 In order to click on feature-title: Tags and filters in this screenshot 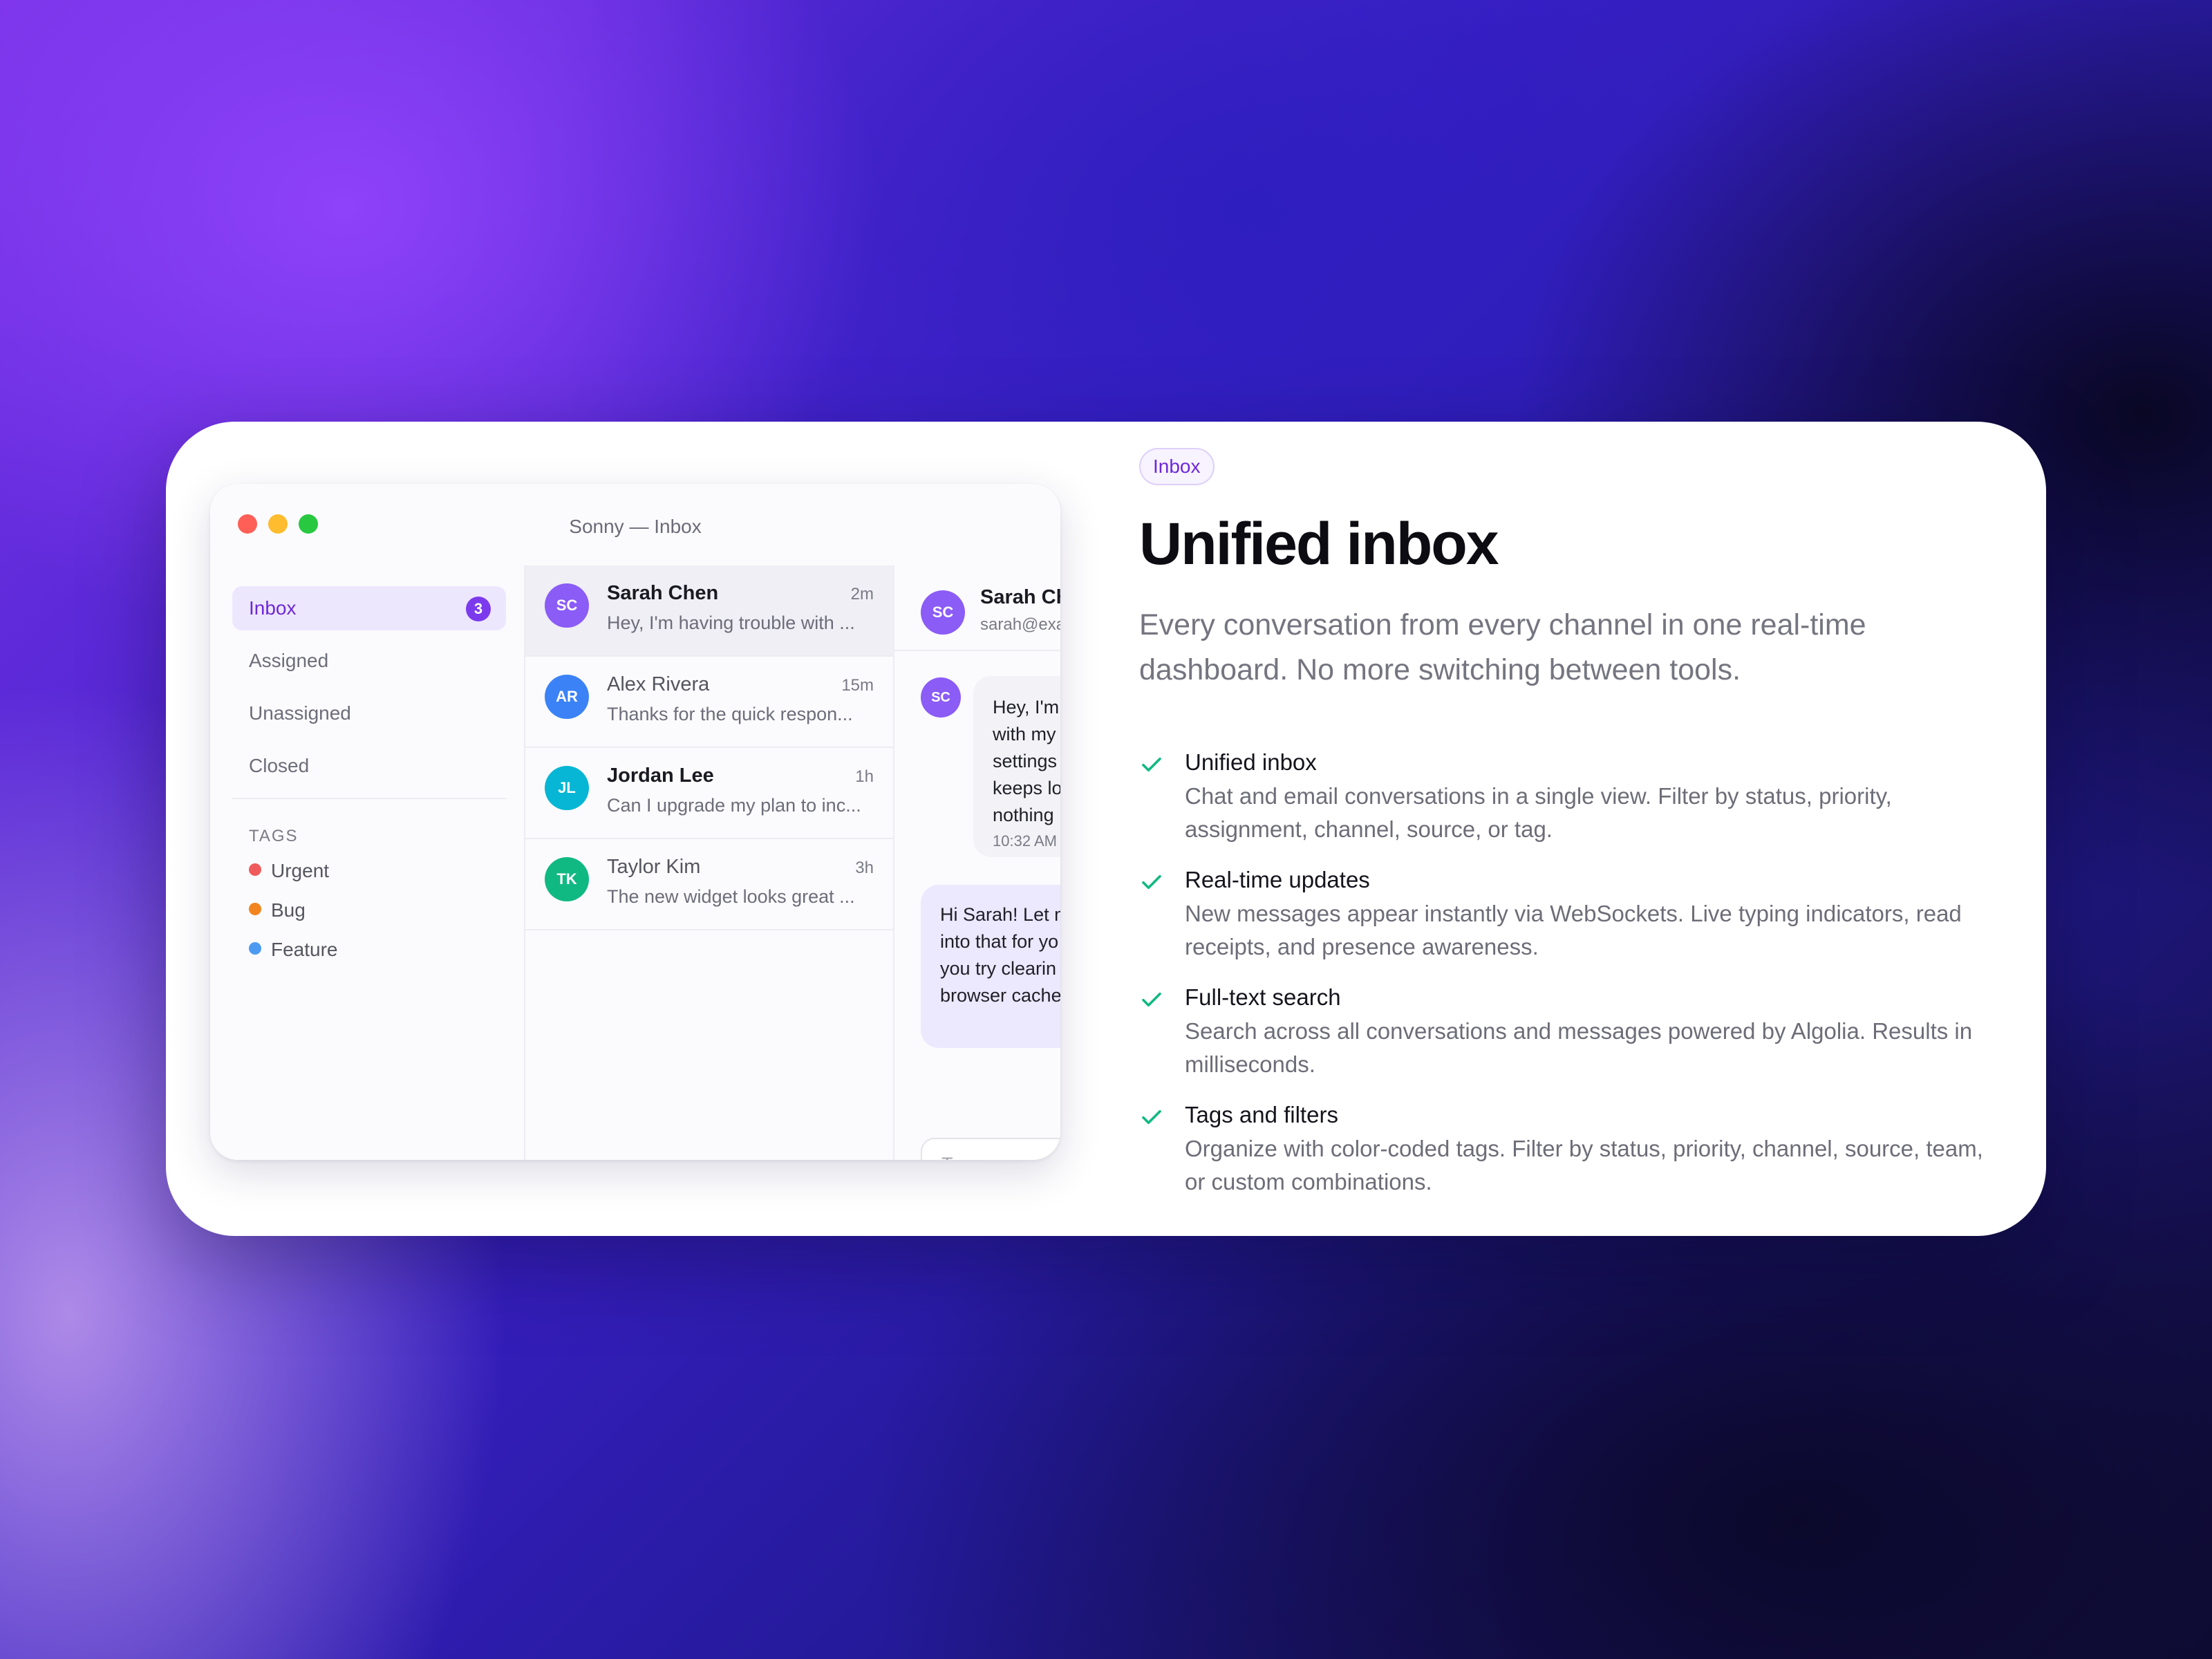, I will do `click(1261, 1114)`.